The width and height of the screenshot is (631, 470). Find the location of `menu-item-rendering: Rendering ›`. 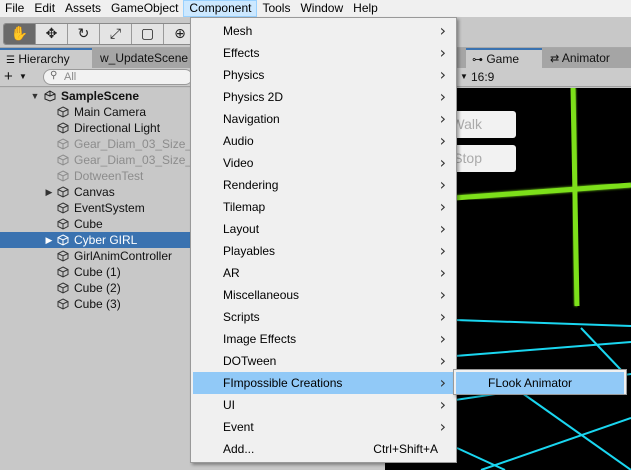

menu-item-rendering: Rendering › is located at coordinates (324, 185).